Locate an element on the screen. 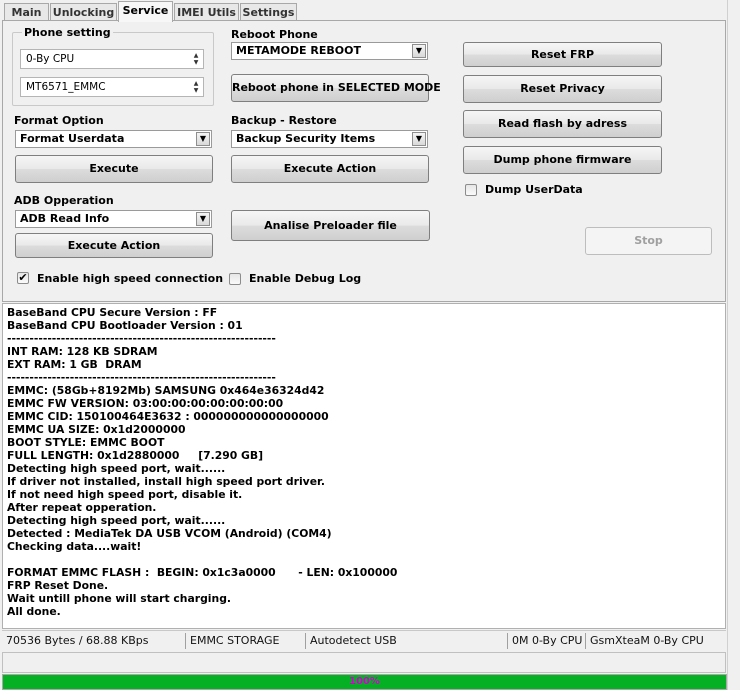  stop-button: Stop is located at coordinates (648, 241).